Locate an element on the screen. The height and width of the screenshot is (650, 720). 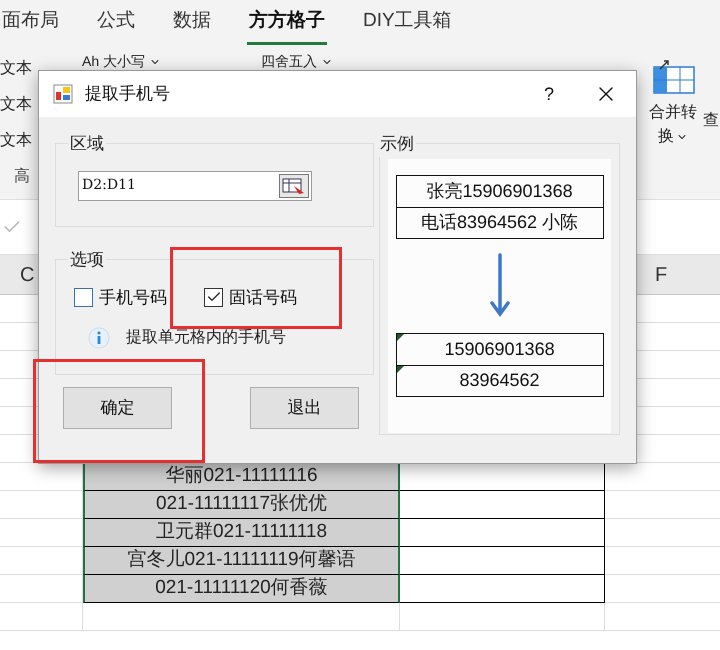
dialog-button: 确定 is located at coordinates (117, 408).